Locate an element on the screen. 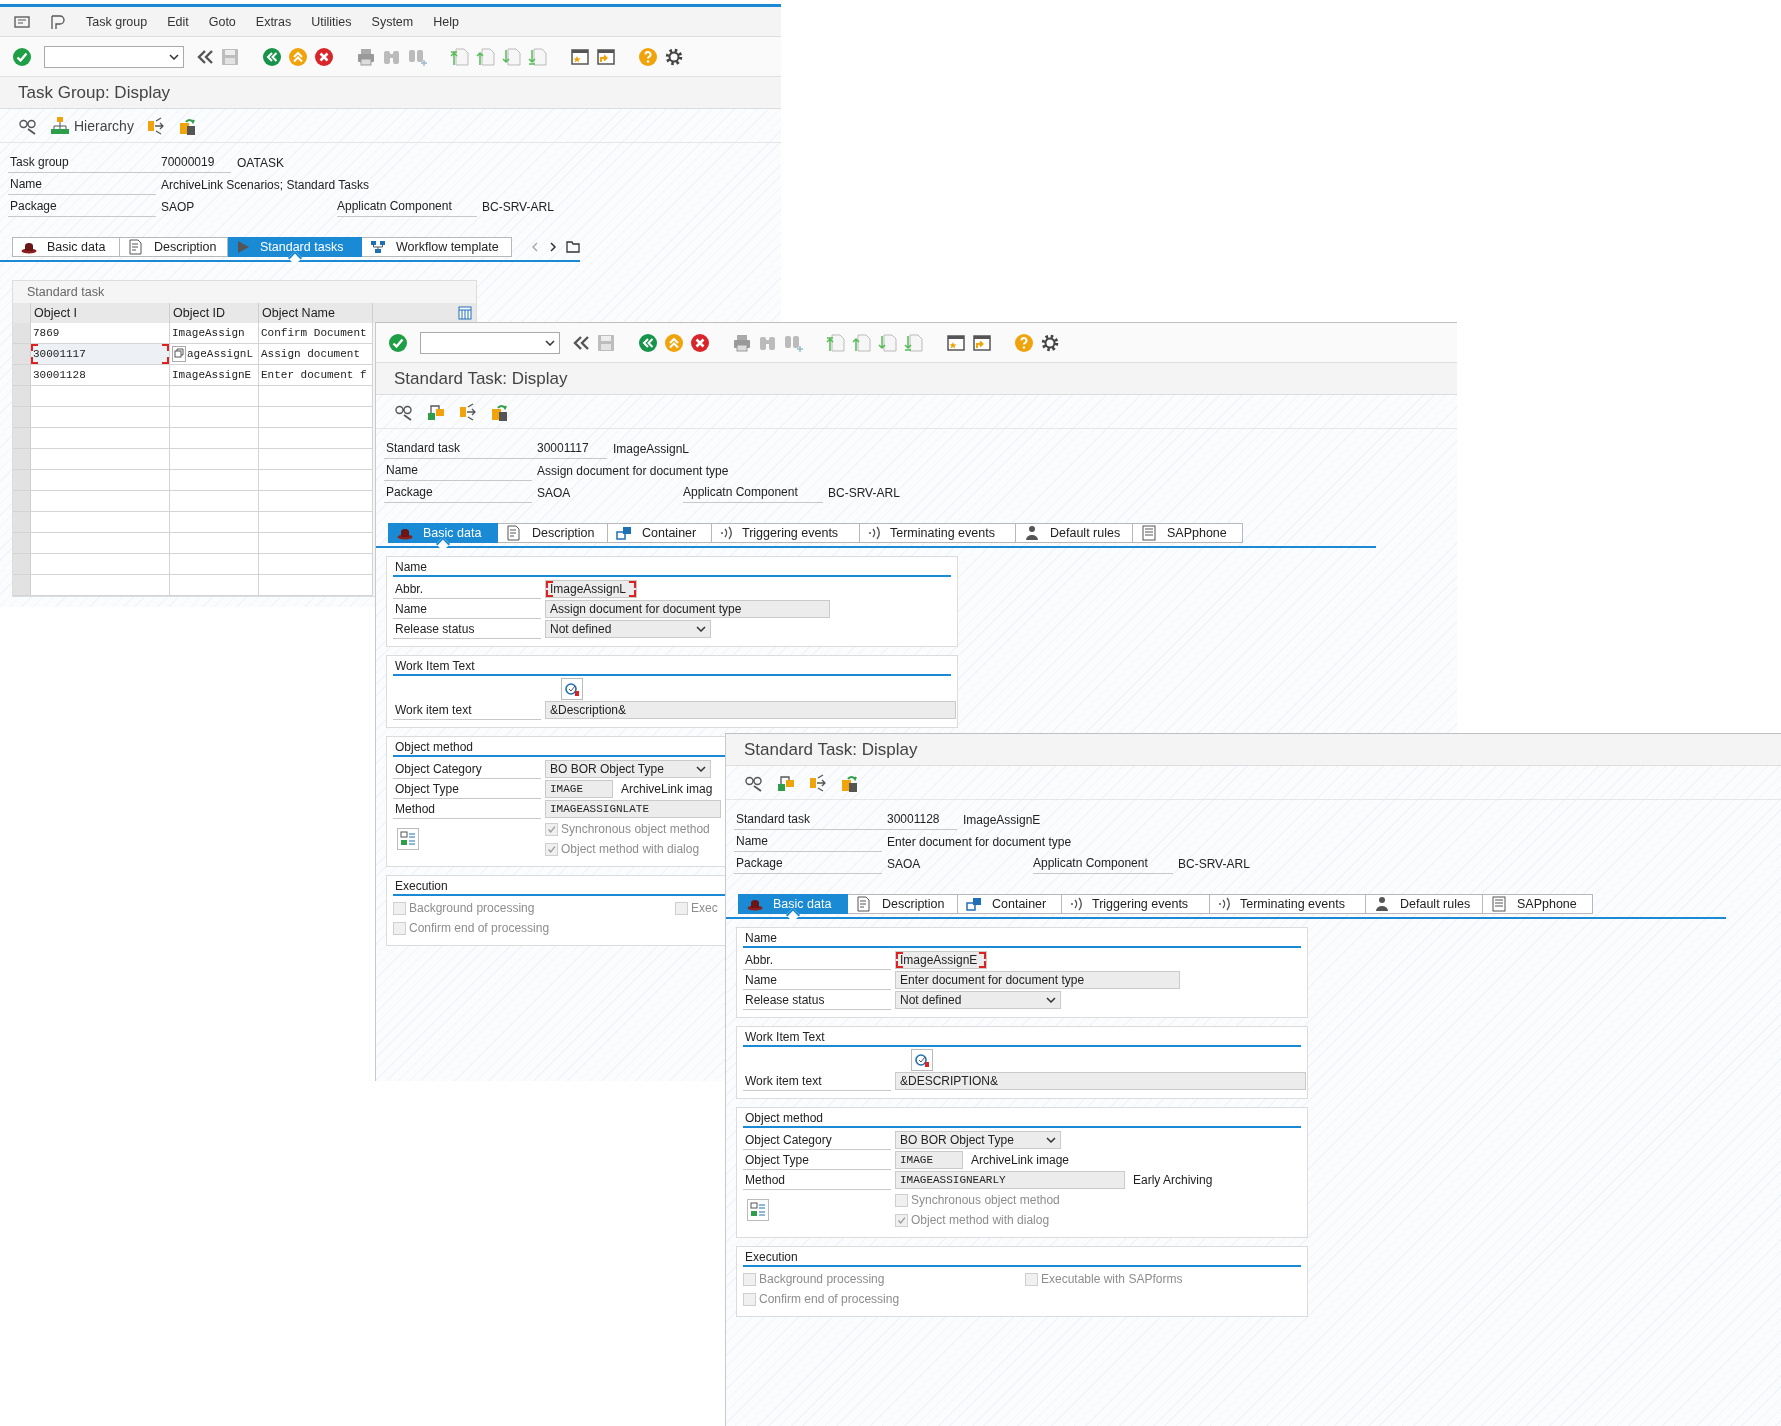  column-settings-icon is located at coordinates (465, 313).